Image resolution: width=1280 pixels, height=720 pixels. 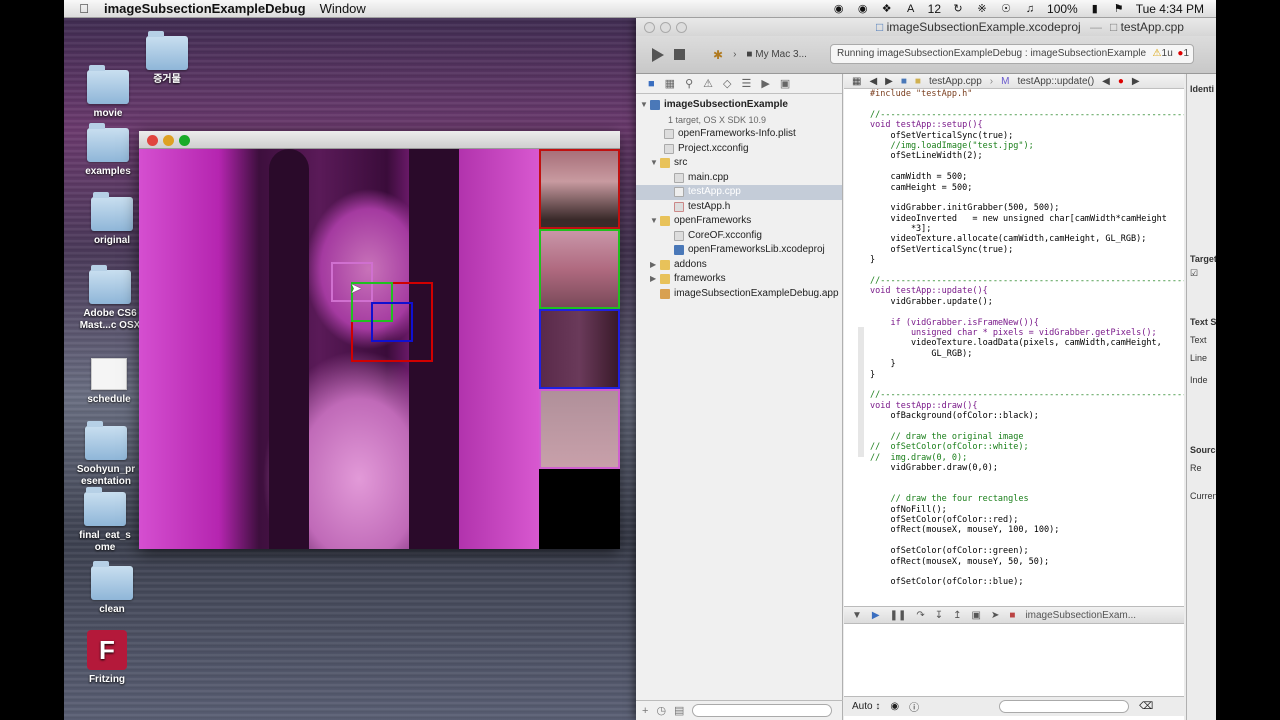 I want to click on wifi-icon: ☉, so click(x=1006, y=9).